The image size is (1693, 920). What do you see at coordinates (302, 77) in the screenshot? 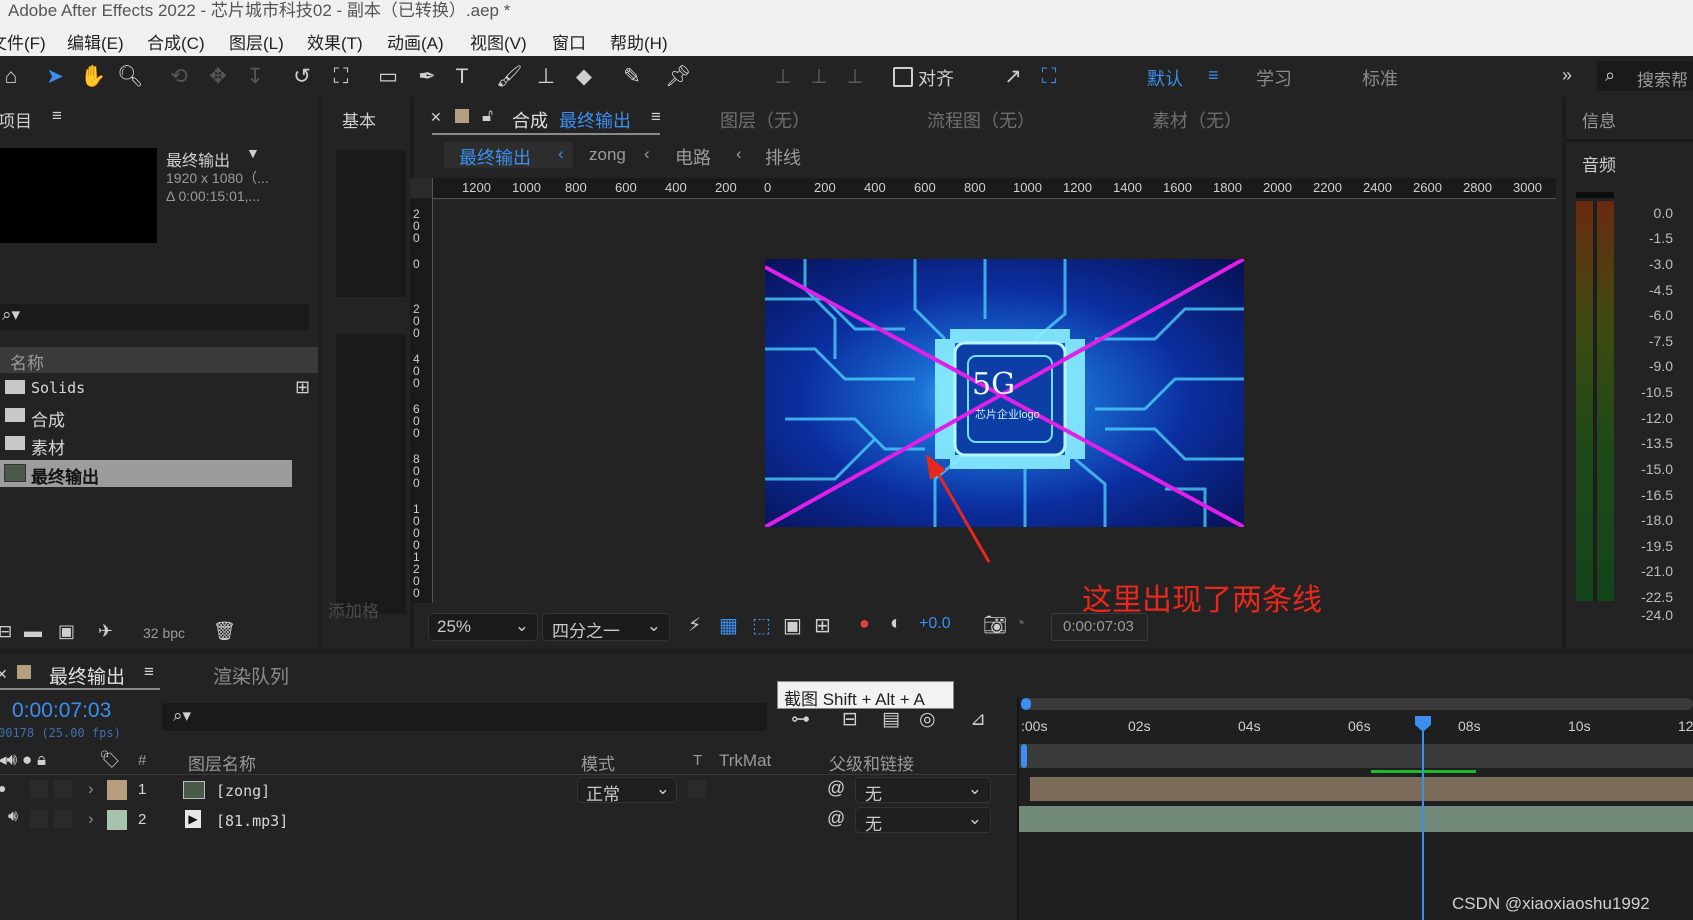
I see `rotate-tool-icon: ↺` at bounding box center [302, 77].